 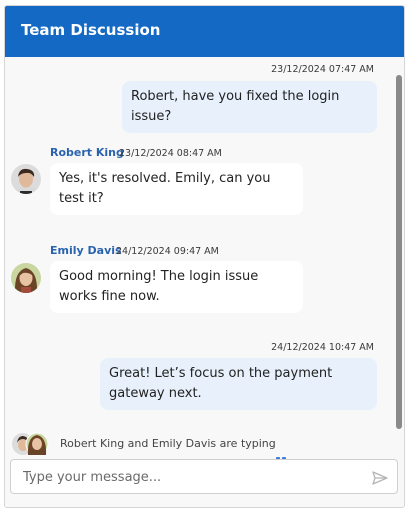 I want to click on avatar-robert-king, so click(x=26, y=179).